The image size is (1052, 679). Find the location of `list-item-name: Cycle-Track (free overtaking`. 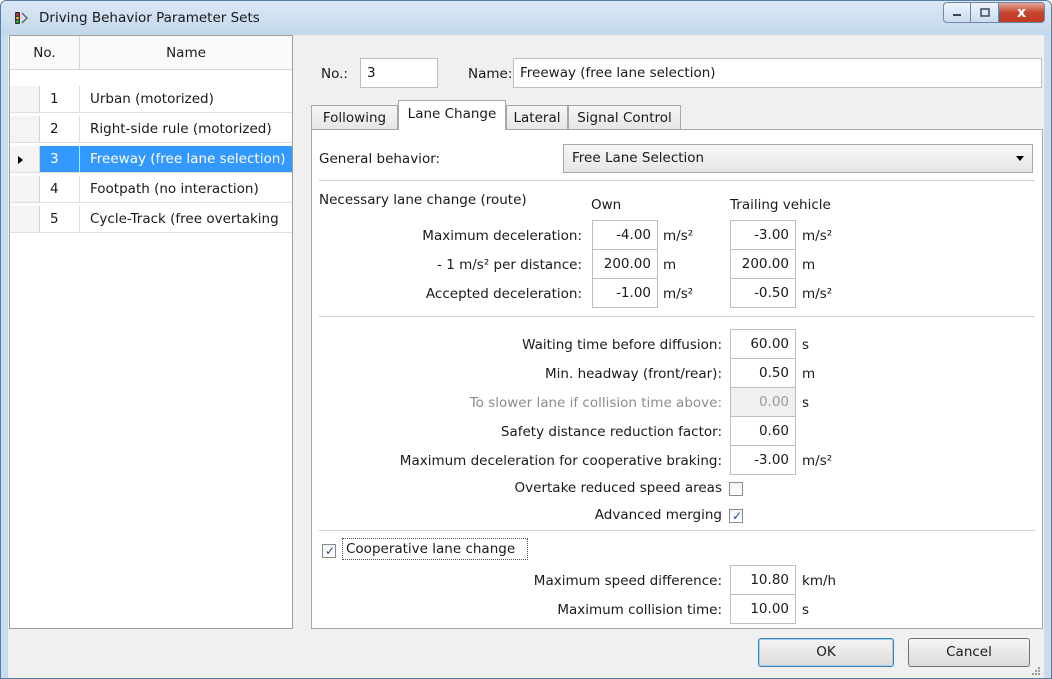

list-item-name: Cycle-Track (free overtaking is located at coordinates (186, 219).